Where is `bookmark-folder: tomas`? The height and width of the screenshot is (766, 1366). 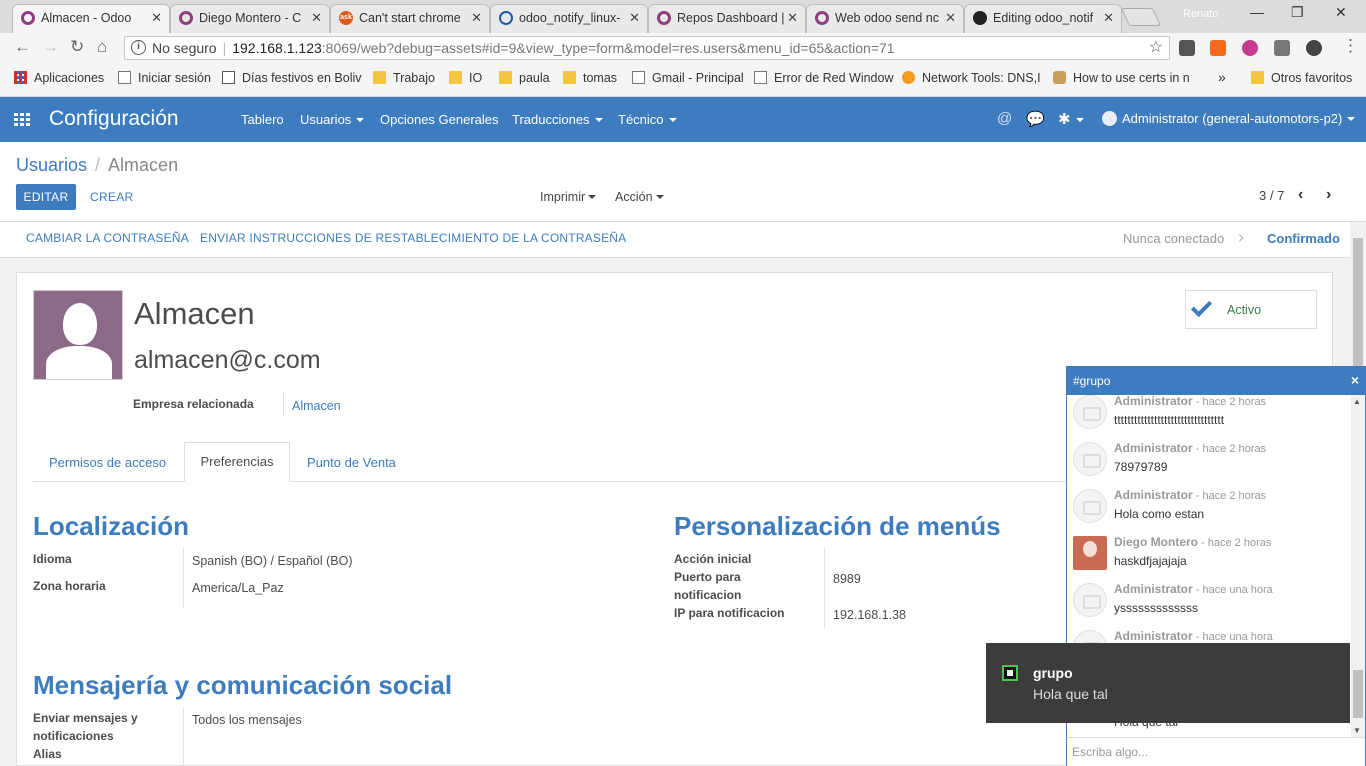 bookmark-folder: tomas is located at coordinates (590, 78).